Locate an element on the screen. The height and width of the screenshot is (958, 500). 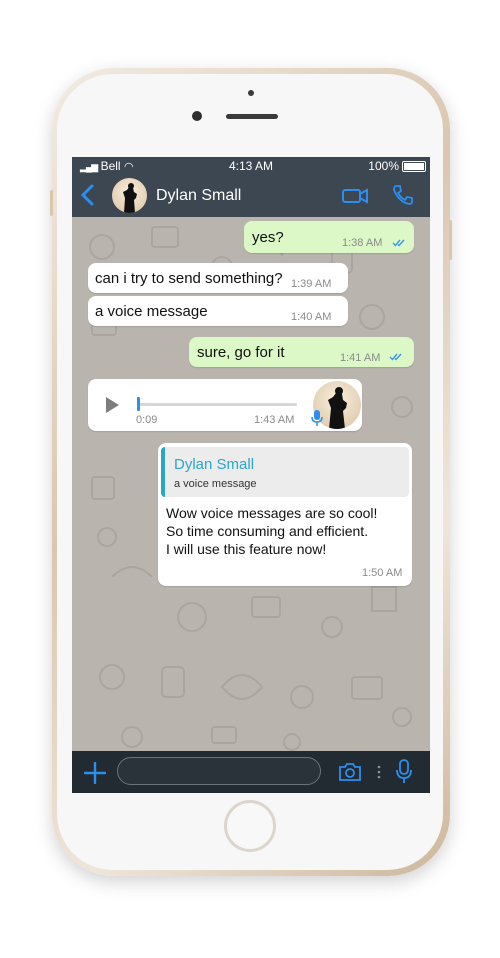
message-text: a voice message is located at coordinates (151, 311).